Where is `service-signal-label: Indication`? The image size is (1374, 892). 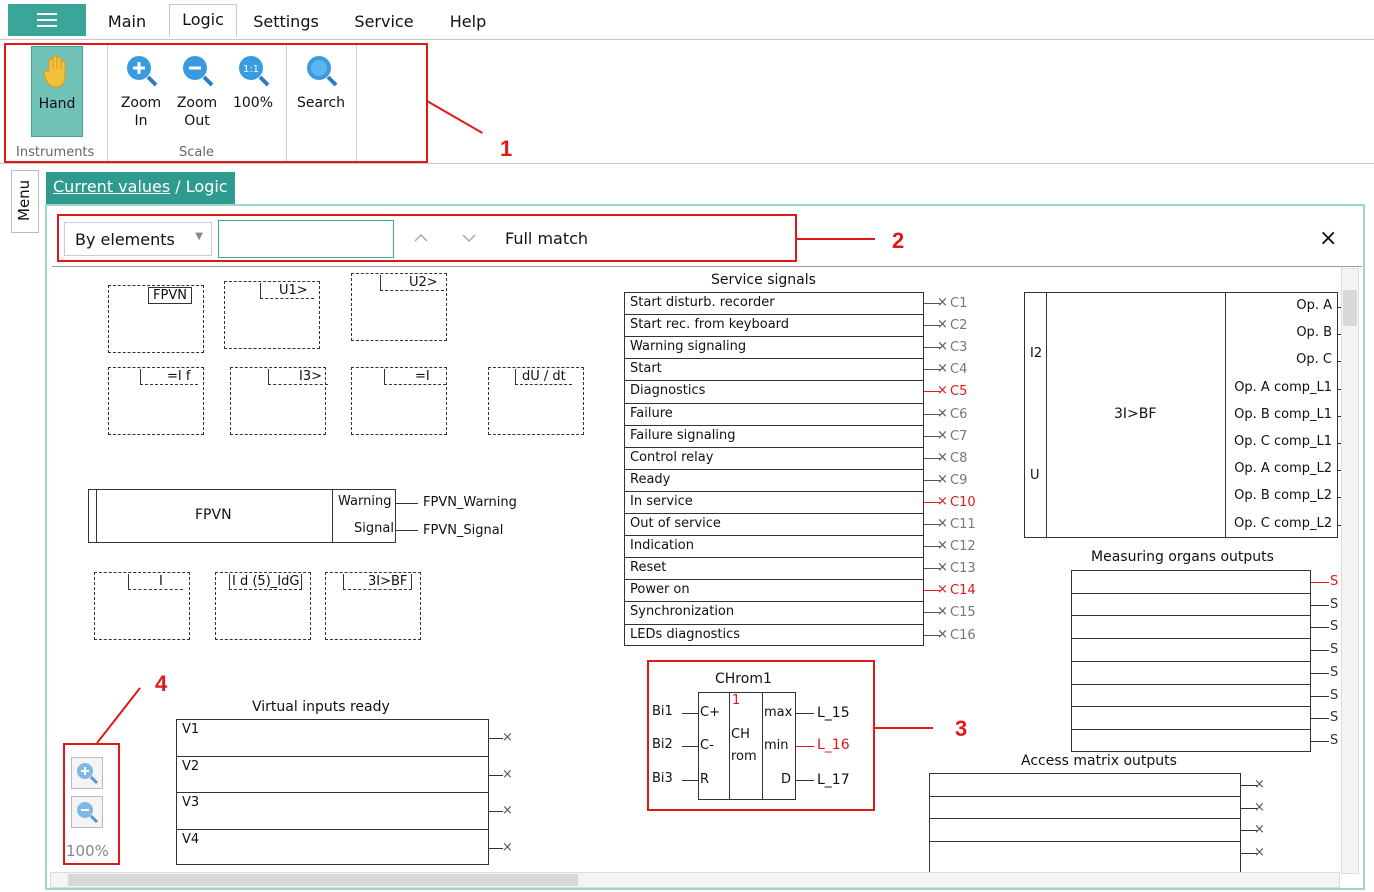
service-signal-label: Indication is located at coordinates (662, 545).